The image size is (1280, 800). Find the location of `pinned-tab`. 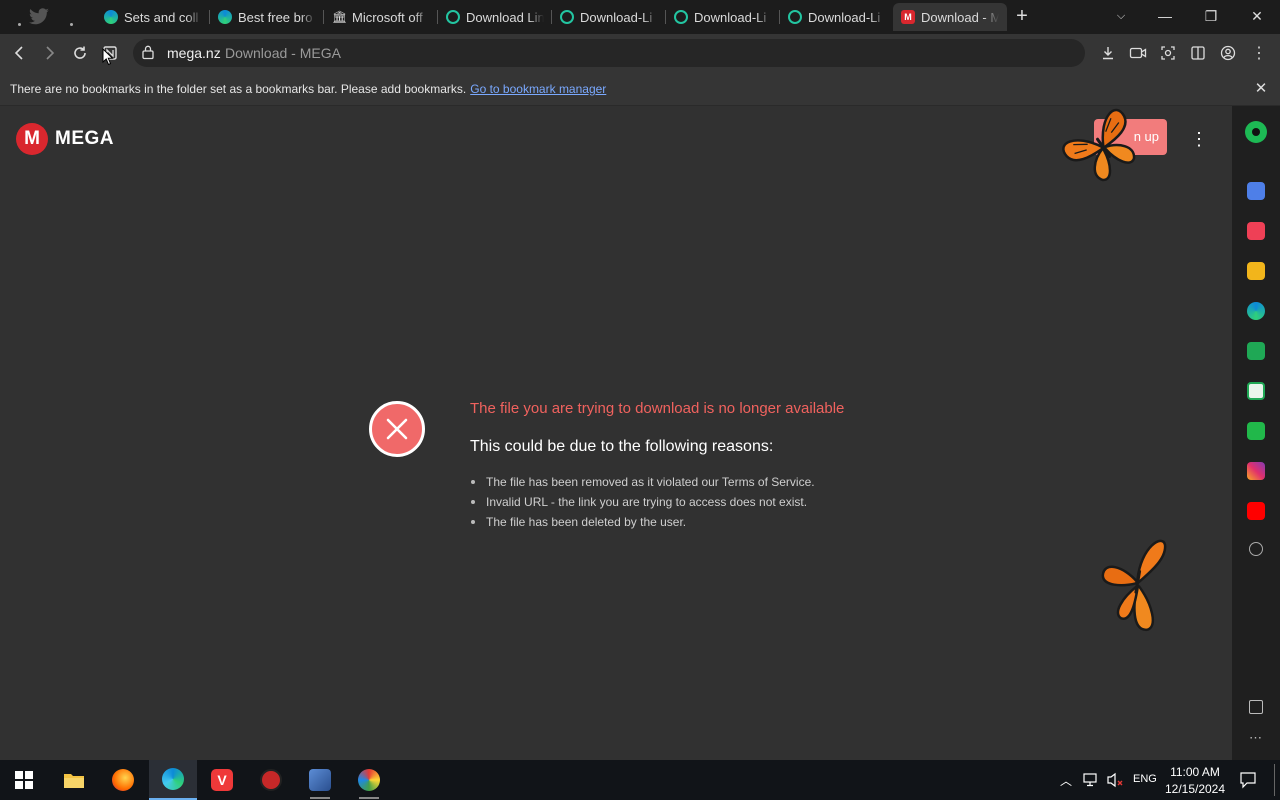

pinned-tab is located at coordinates (71, 17).